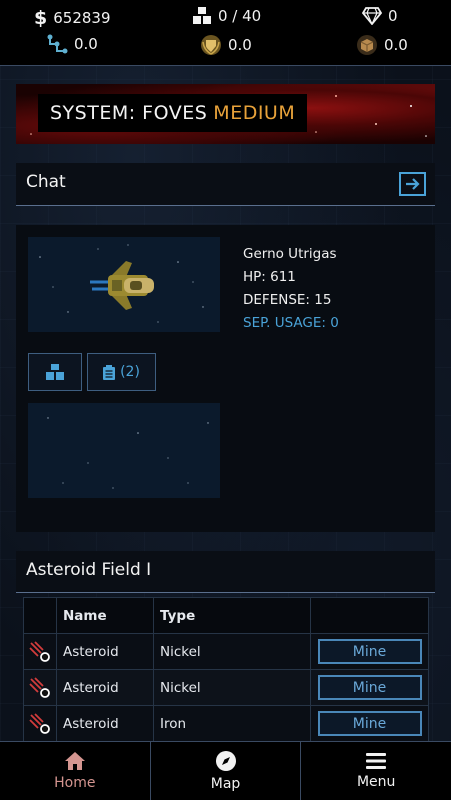  I want to click on gems-stat: 0, so click(380, 16).